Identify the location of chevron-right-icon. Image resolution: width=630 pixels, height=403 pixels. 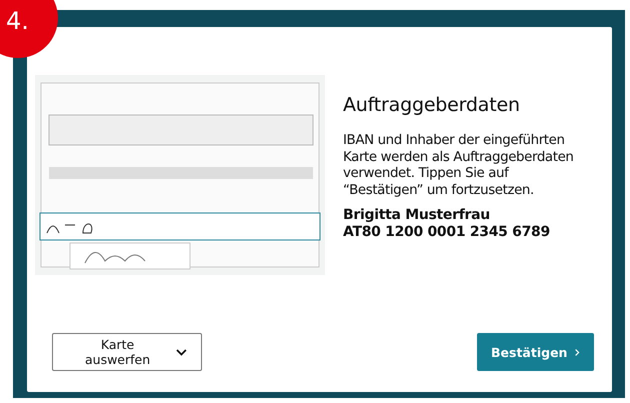
(577, 352).